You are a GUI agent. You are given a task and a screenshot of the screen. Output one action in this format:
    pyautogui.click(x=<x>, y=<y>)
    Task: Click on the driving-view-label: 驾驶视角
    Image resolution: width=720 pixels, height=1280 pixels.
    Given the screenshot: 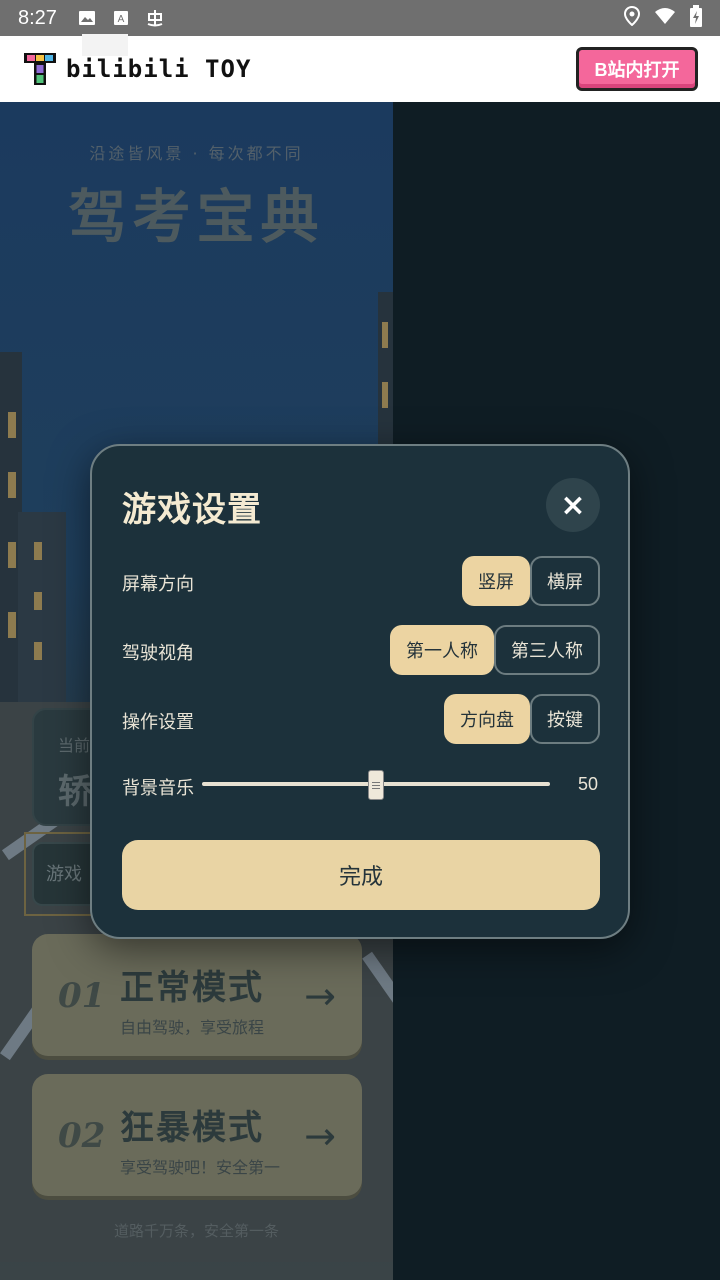 What is the action you would take?
    pyautogui.click(x=158, y=653)
    